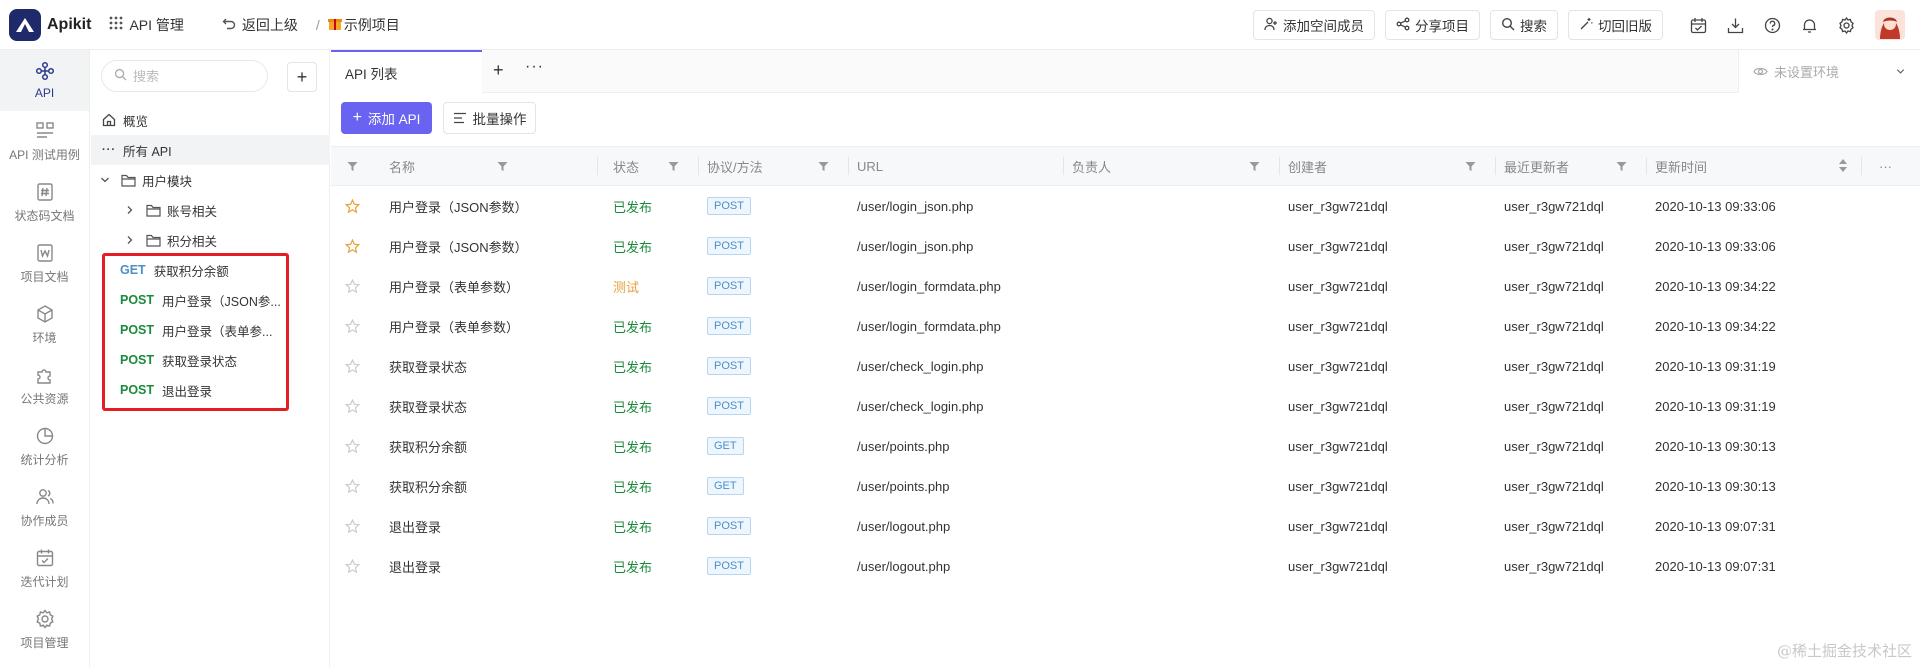 This screenshot has width=1920, height=667. Describe the element at coordinates (363, 25) in the screenshot. I see `project-breadcrumb: 示例项目` at that location.